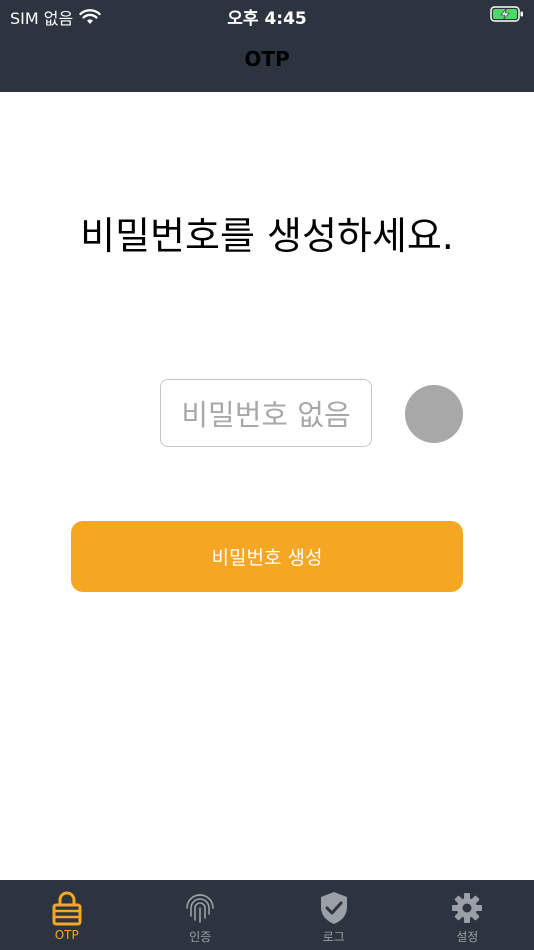 The width and height of the screenshot is (534, 950). Describe the element at coordinates (200, 937) in the screenshot. I see `tab-label: 인증` at that location.